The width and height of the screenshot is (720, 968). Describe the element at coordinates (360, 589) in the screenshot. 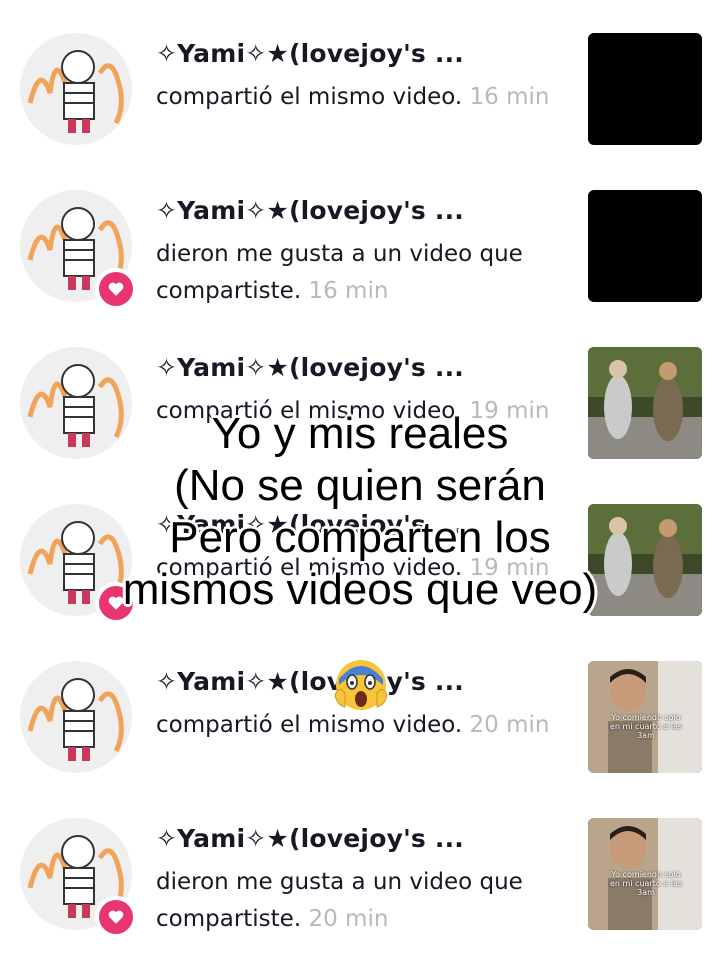

I see `overlay-line: mismos videos que veo)` at that location.